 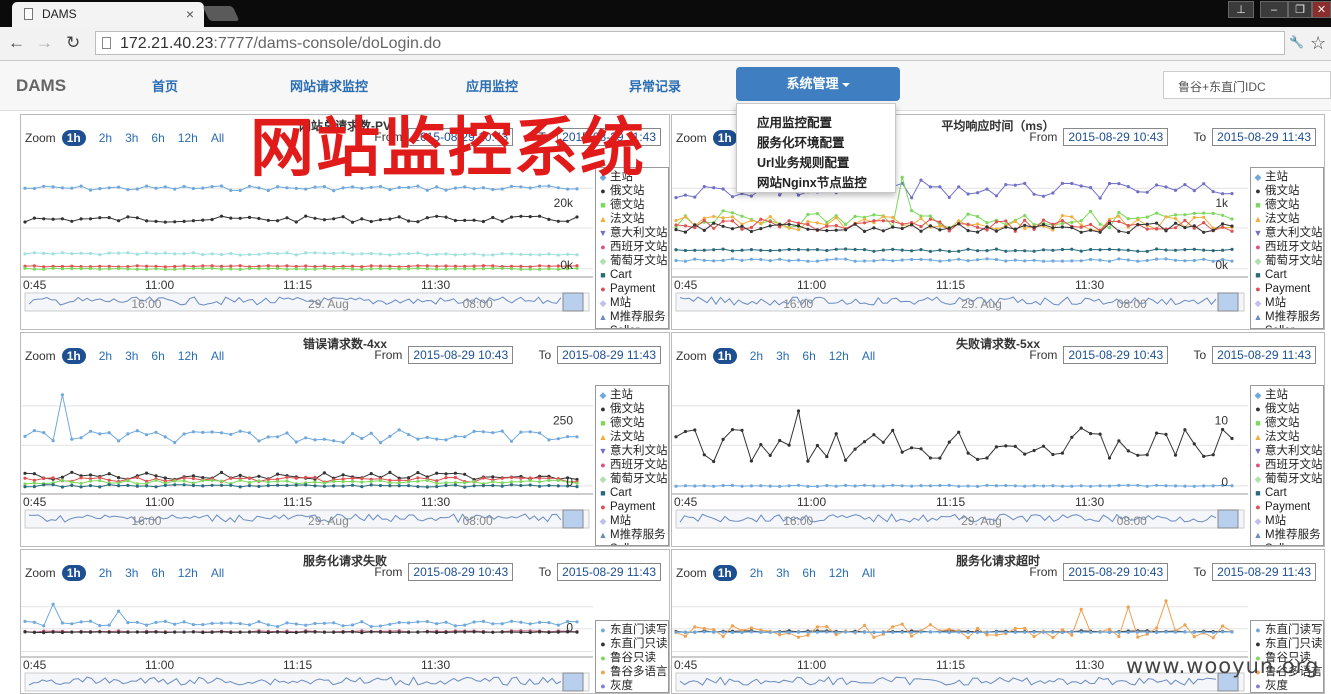 What do you see at coordinates (655, 85) in the screenshot?
I see `nav-exception-log: 异常记录` at bounding box center [655, 85].